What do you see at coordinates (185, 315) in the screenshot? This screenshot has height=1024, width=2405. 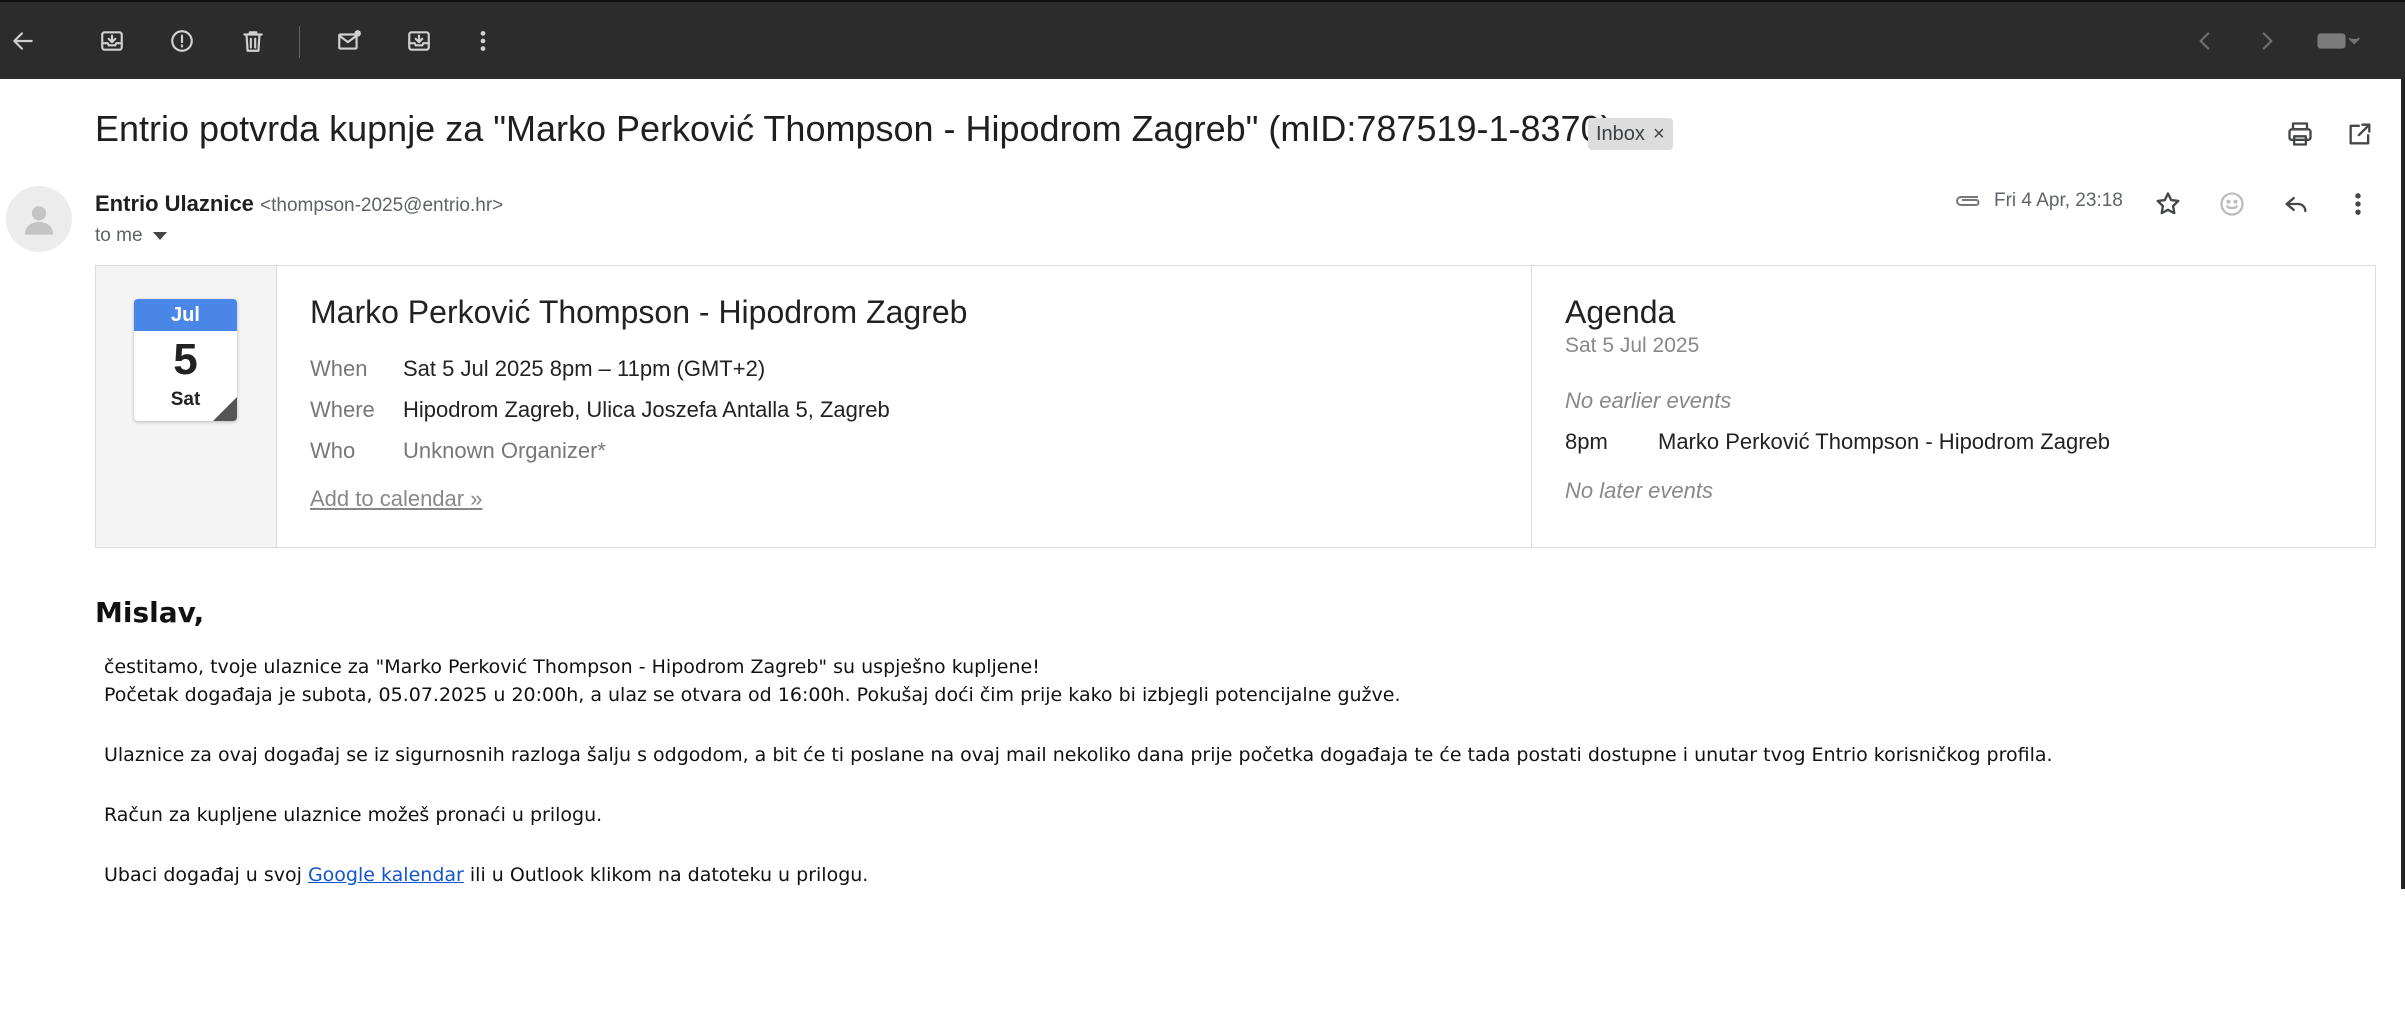 I see `calendar-month: Jul` at bounding box center [185, 315].